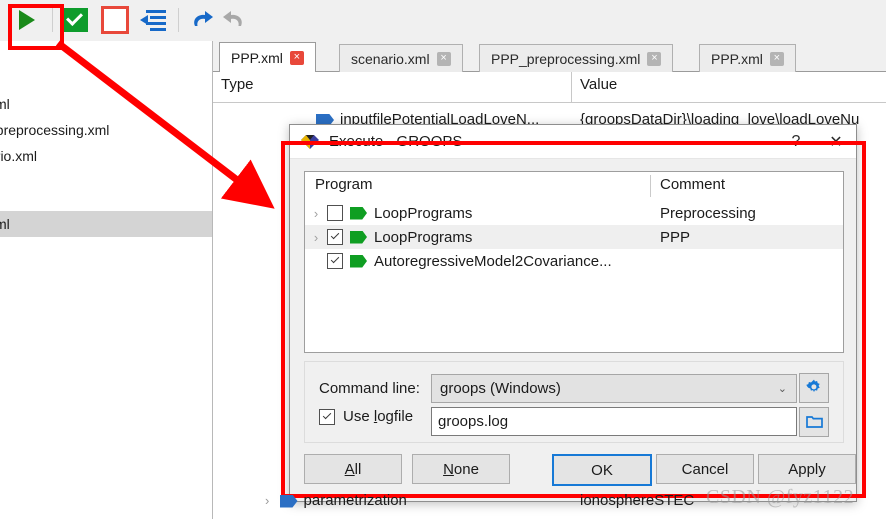 The height and width of the screenshot is (519, 886). I want to click on column-header-value: Value, so click(598, 84).